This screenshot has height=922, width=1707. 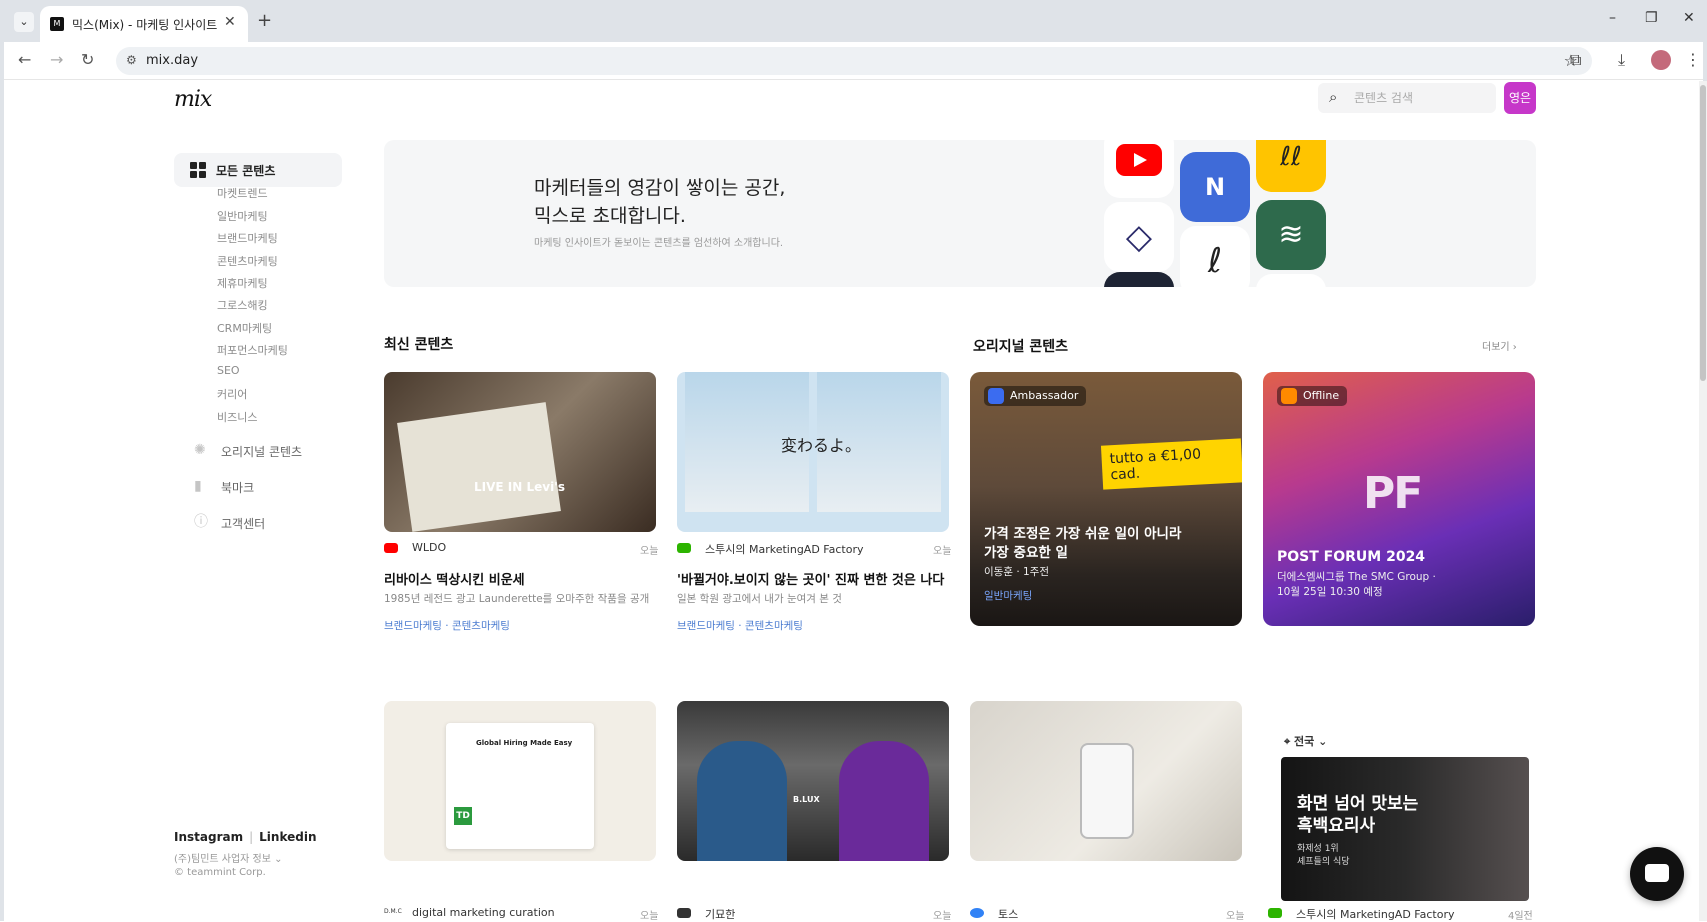 What do you see at coordinates (247, 261) in the screenshot?
I see `sidebar-category-content-marketing: 콘텐츠마케팅` at bounding box center [247, 261].